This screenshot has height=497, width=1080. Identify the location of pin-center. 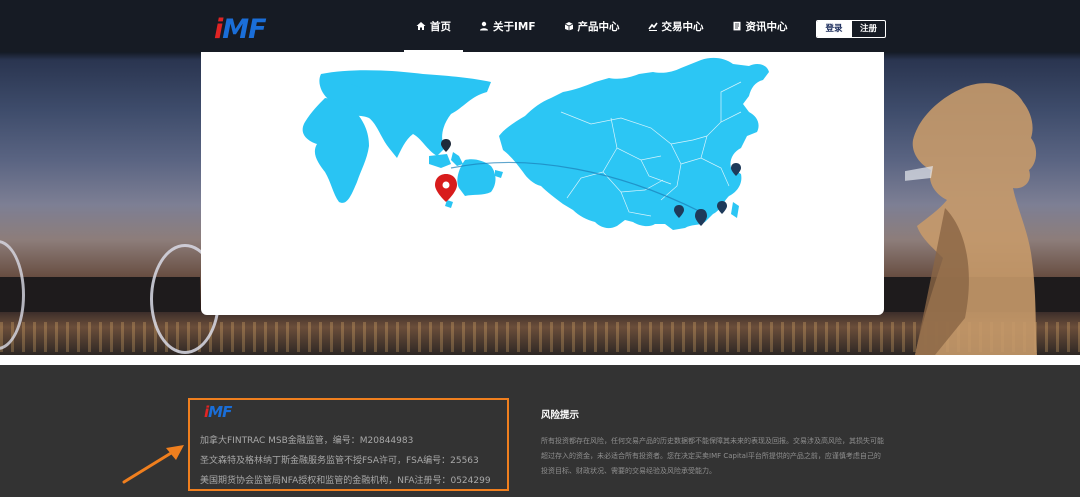
(446, 185).